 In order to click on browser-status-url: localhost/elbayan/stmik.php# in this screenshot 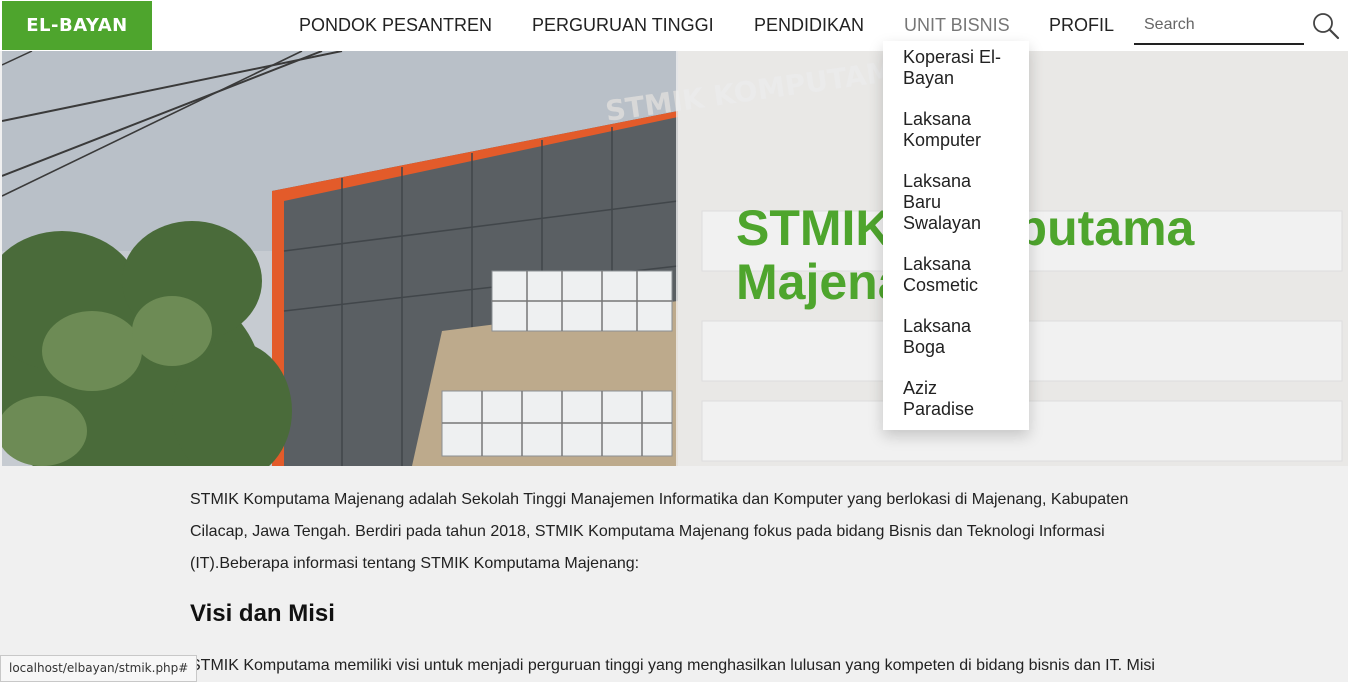, I will do `click(99, 668)`.